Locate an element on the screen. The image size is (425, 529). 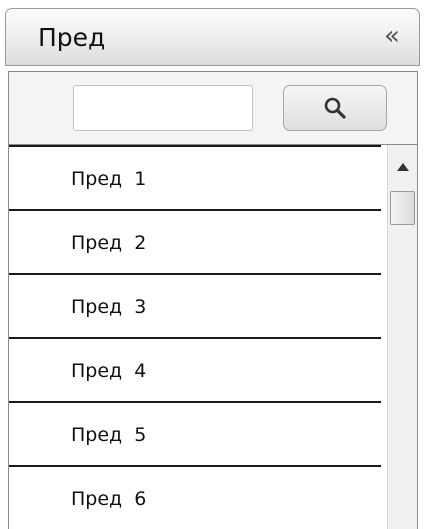
triangle-up-icon is located at coordinates (403, 167).